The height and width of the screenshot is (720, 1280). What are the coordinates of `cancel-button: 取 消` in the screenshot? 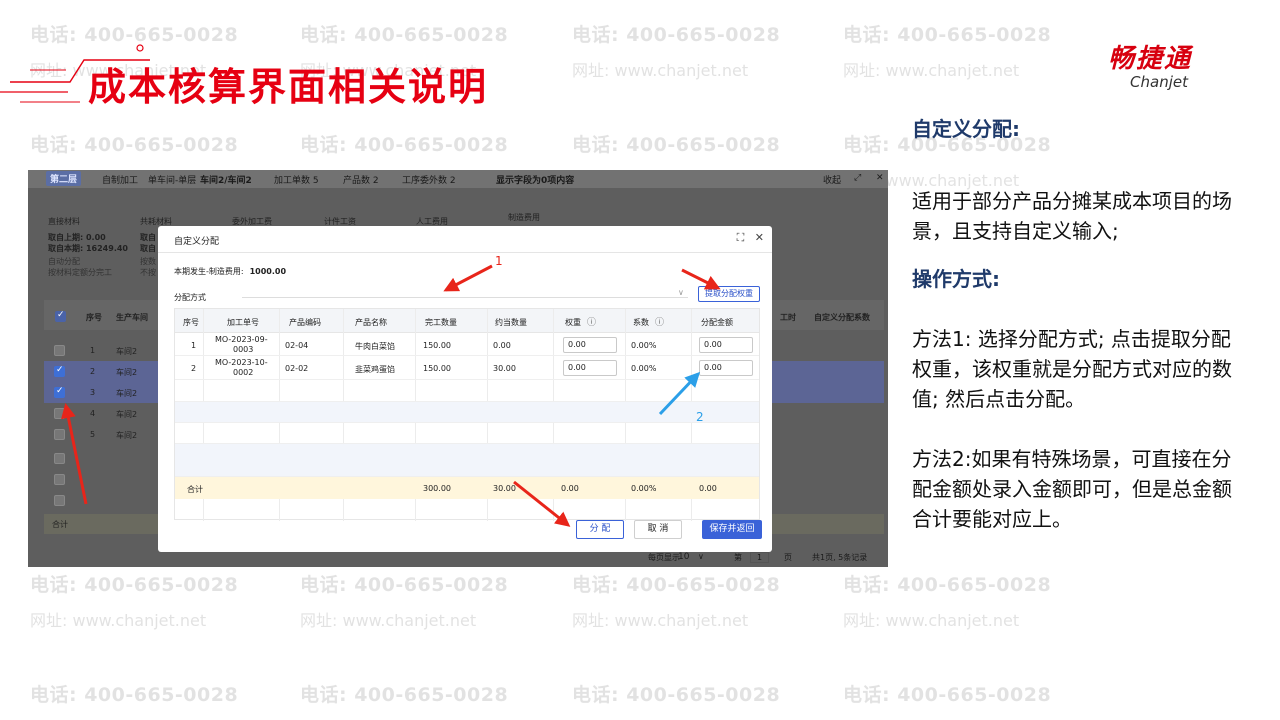 It's located at (658, 529).